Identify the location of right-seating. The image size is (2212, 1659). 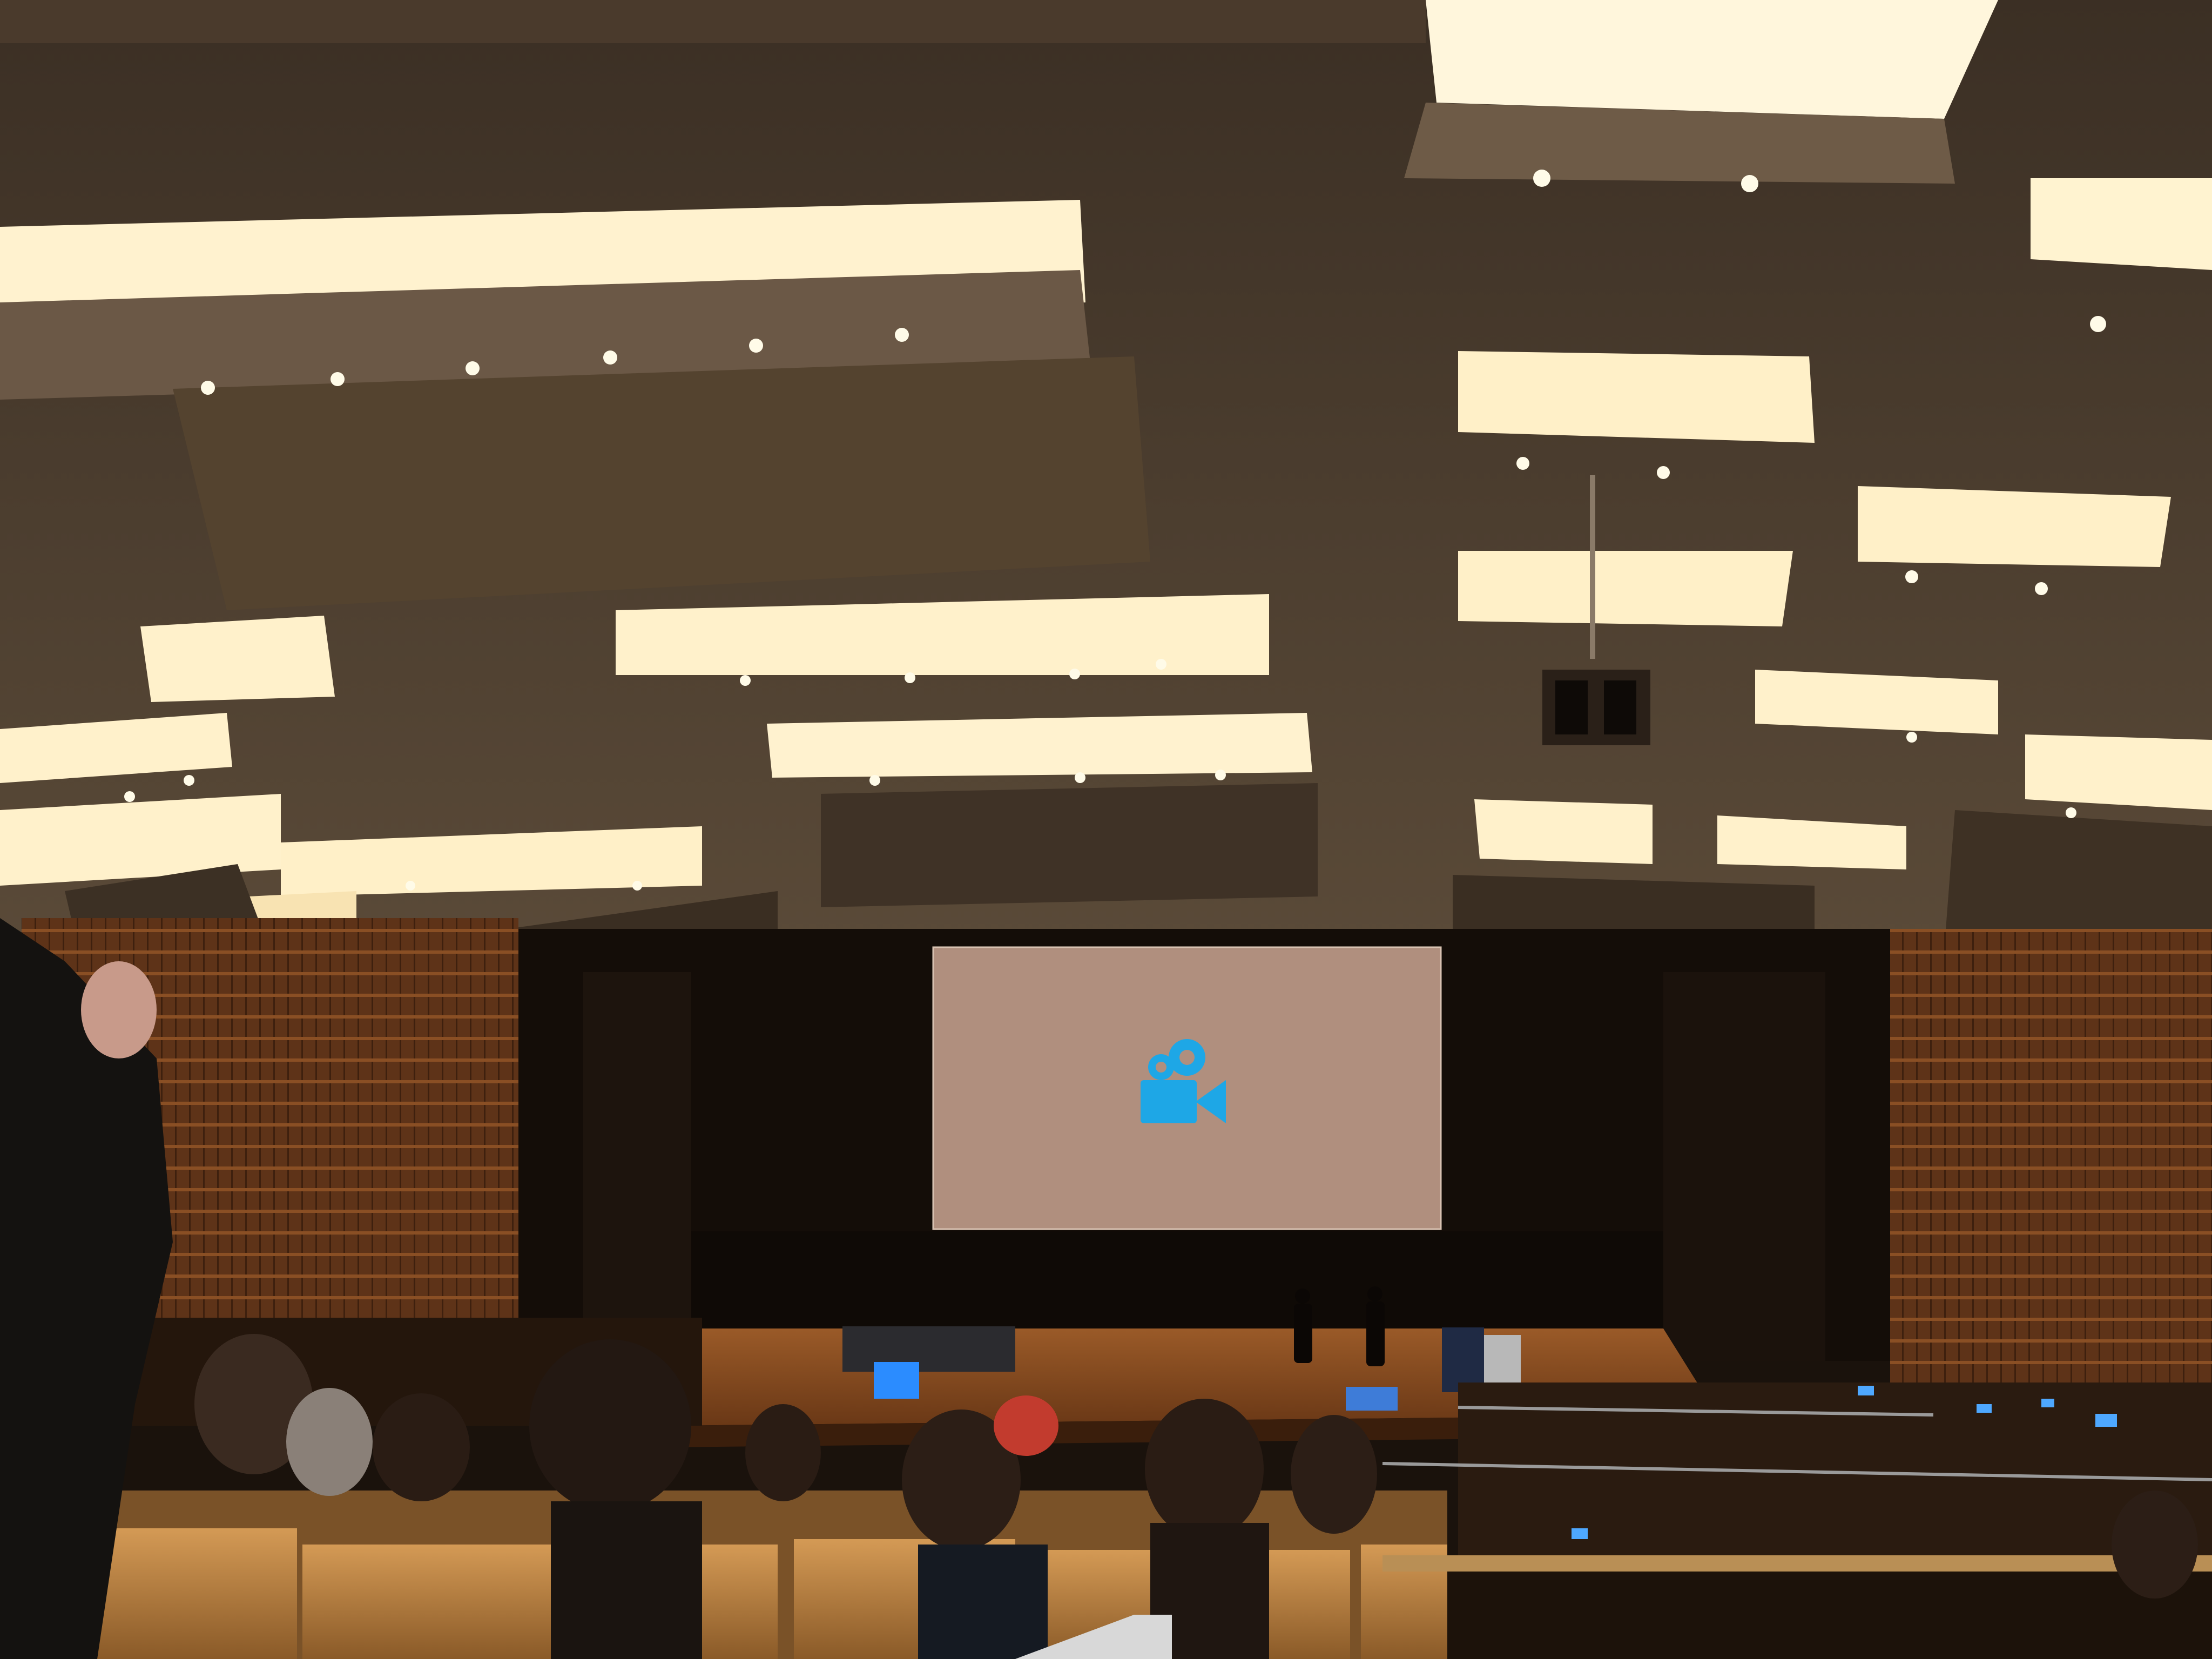
(1835, 1479).